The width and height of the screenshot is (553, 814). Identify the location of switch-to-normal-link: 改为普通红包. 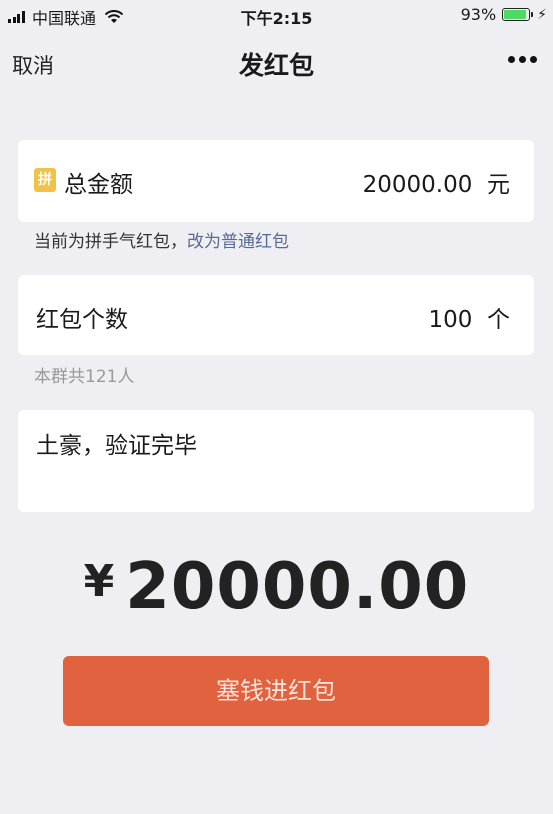
(238, 242).